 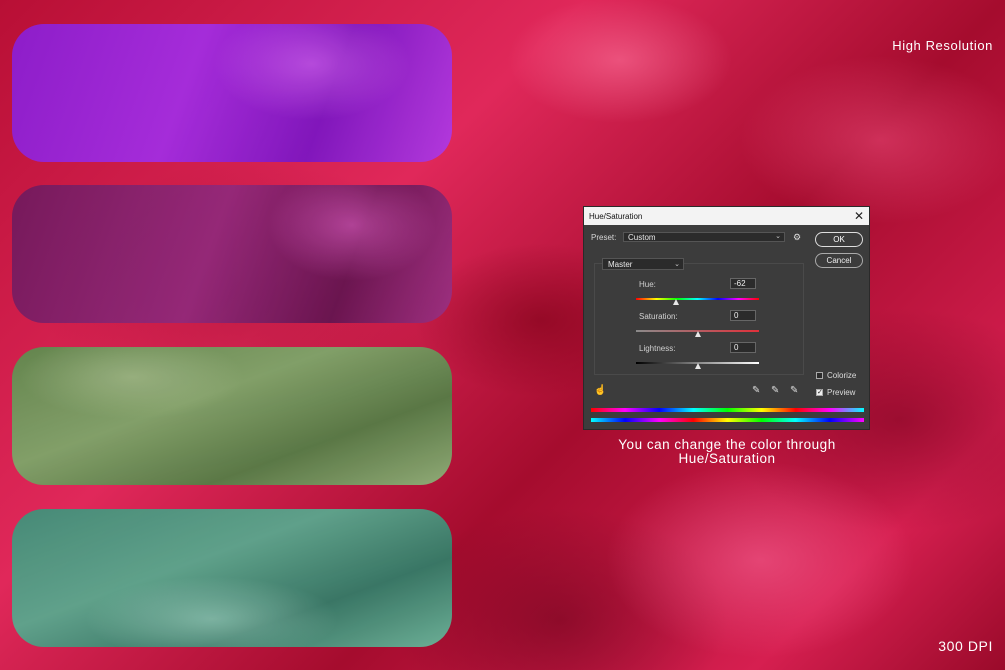 I want to click on dialog-titlebar: Hue/Saturation ✕, so click(x=726, y=216).